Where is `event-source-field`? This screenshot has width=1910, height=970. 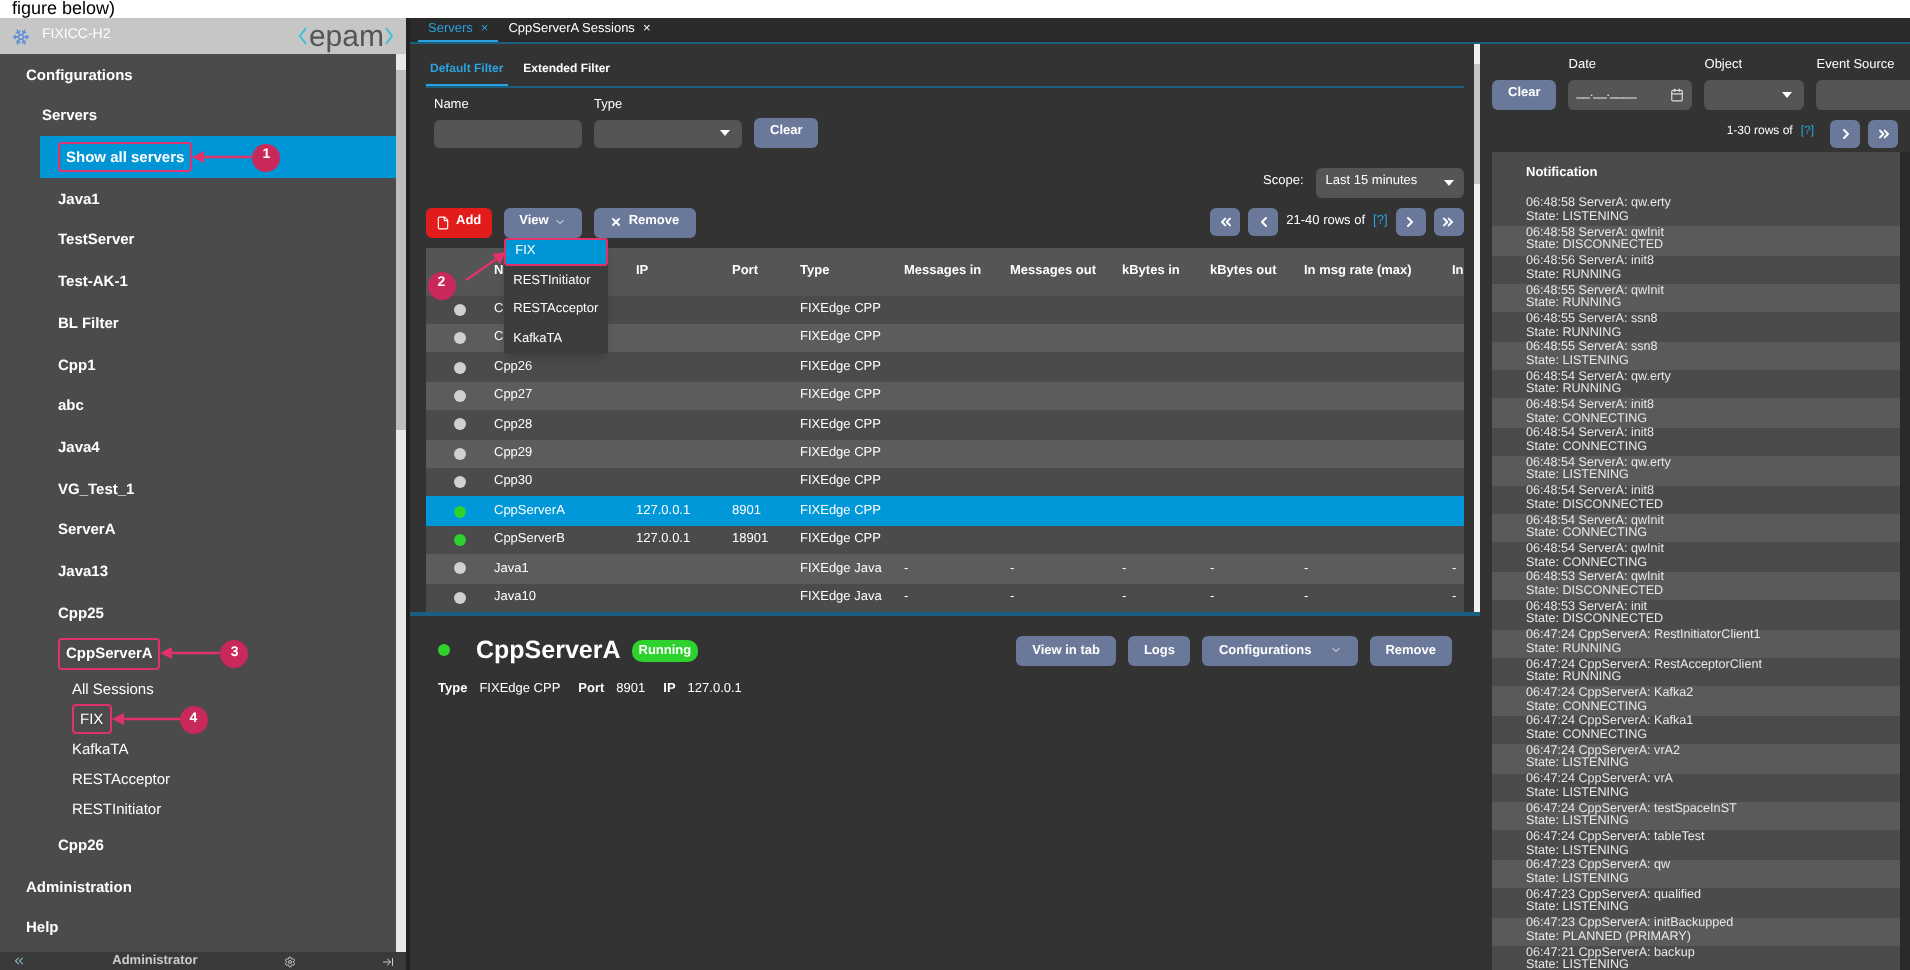 event-source-field is located at coordinates (1863, 94).